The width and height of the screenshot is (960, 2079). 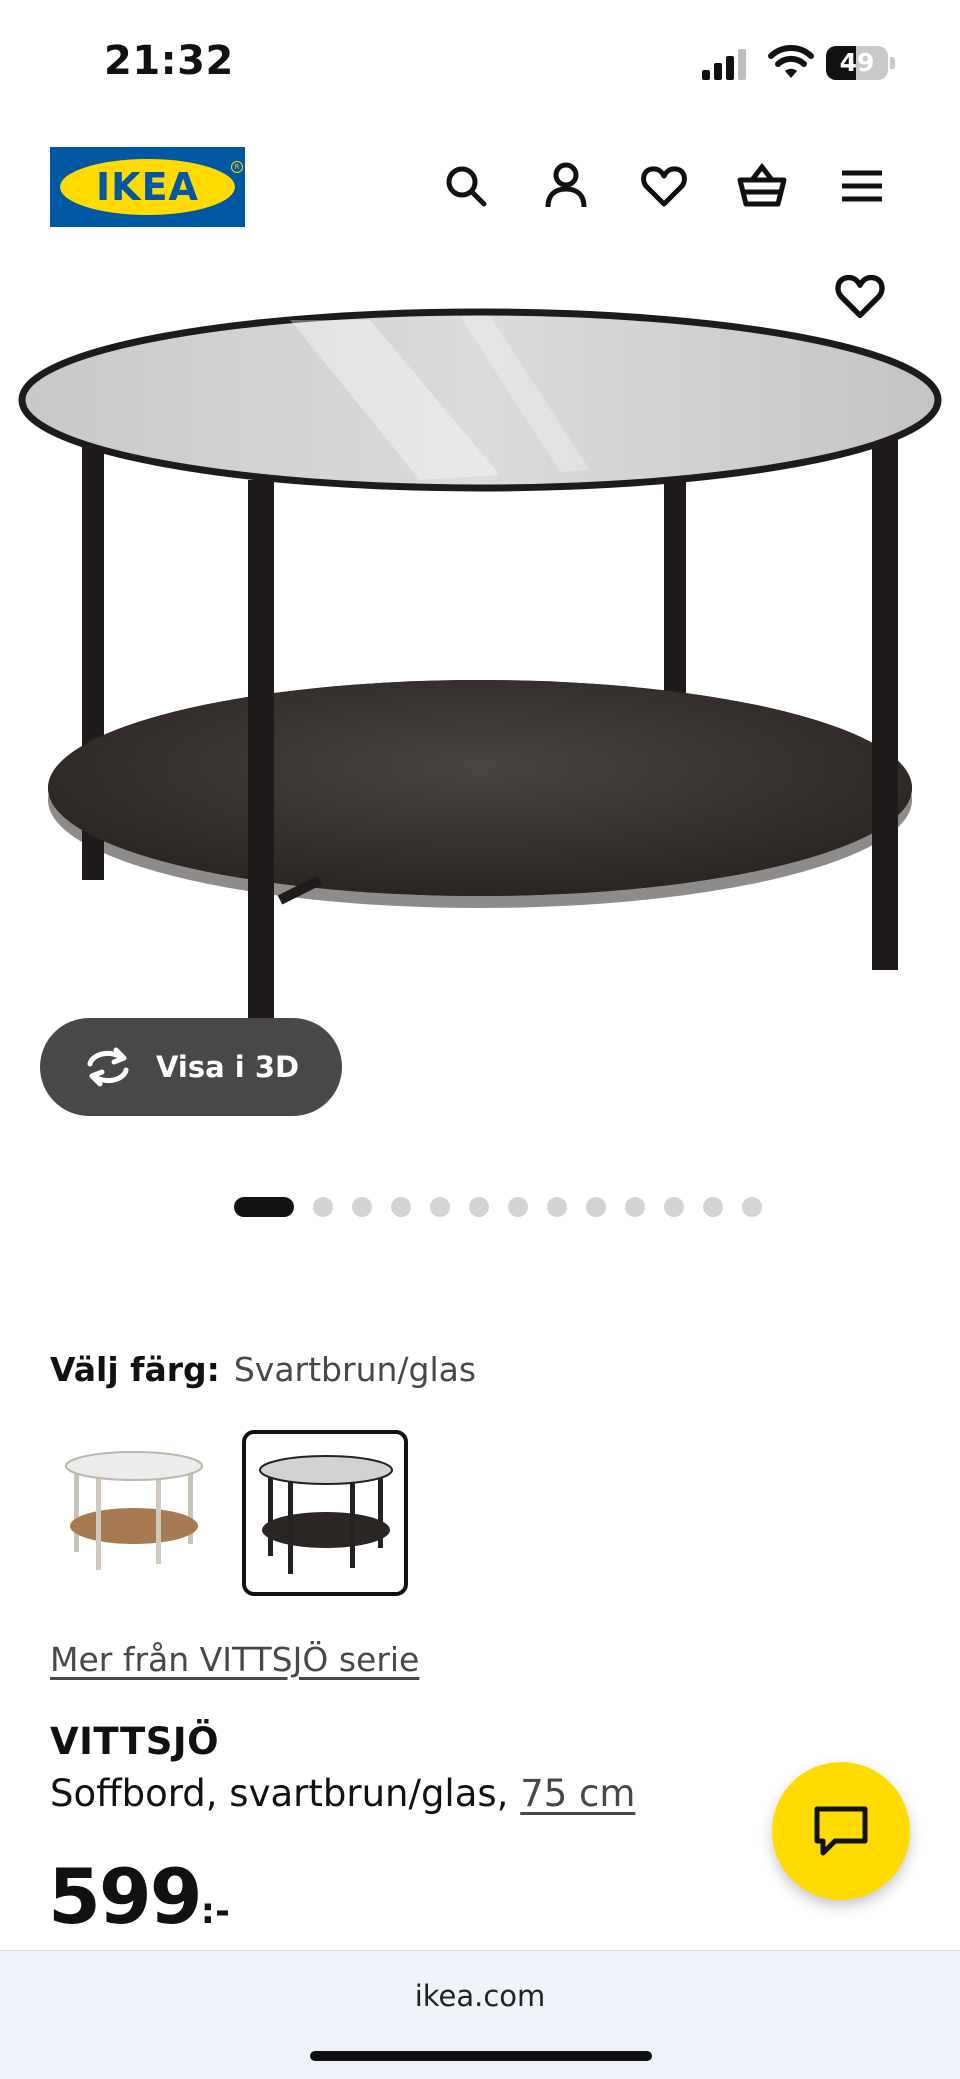 What do you see at coordinates (135, 1513) in the screenshot?
I see `color-option-white-stain-oak` at bounding box center [135, 1513].